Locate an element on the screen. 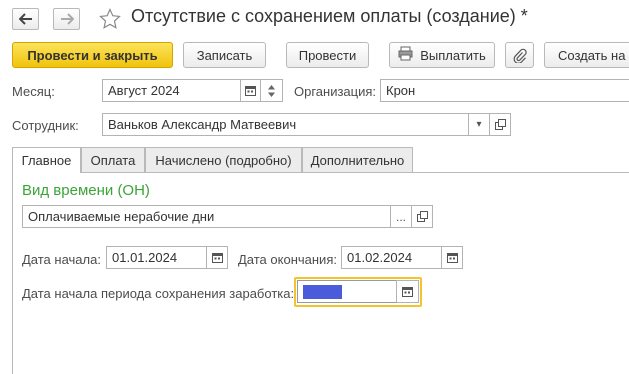  tab-strip-line is located at coordinates (320, 172).